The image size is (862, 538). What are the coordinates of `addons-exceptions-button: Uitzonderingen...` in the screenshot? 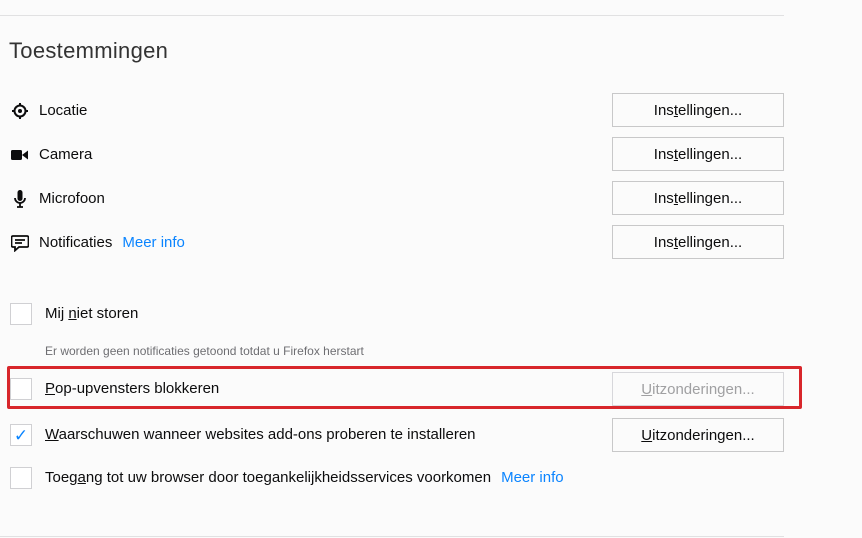 It's located at (698, 435).